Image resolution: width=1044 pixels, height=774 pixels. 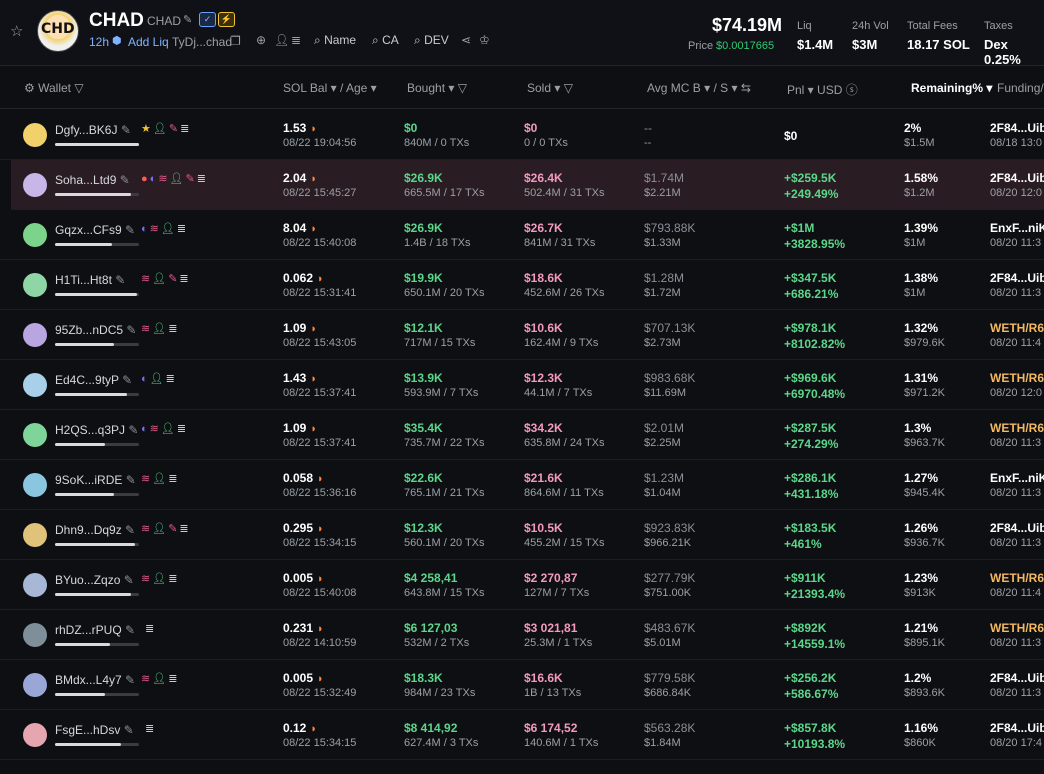 What do you see at coordinates (93, 130) in the screenshot?
I see `wallet-address: Dgfy...BK6J ✎` at bounding box center [93, 130].